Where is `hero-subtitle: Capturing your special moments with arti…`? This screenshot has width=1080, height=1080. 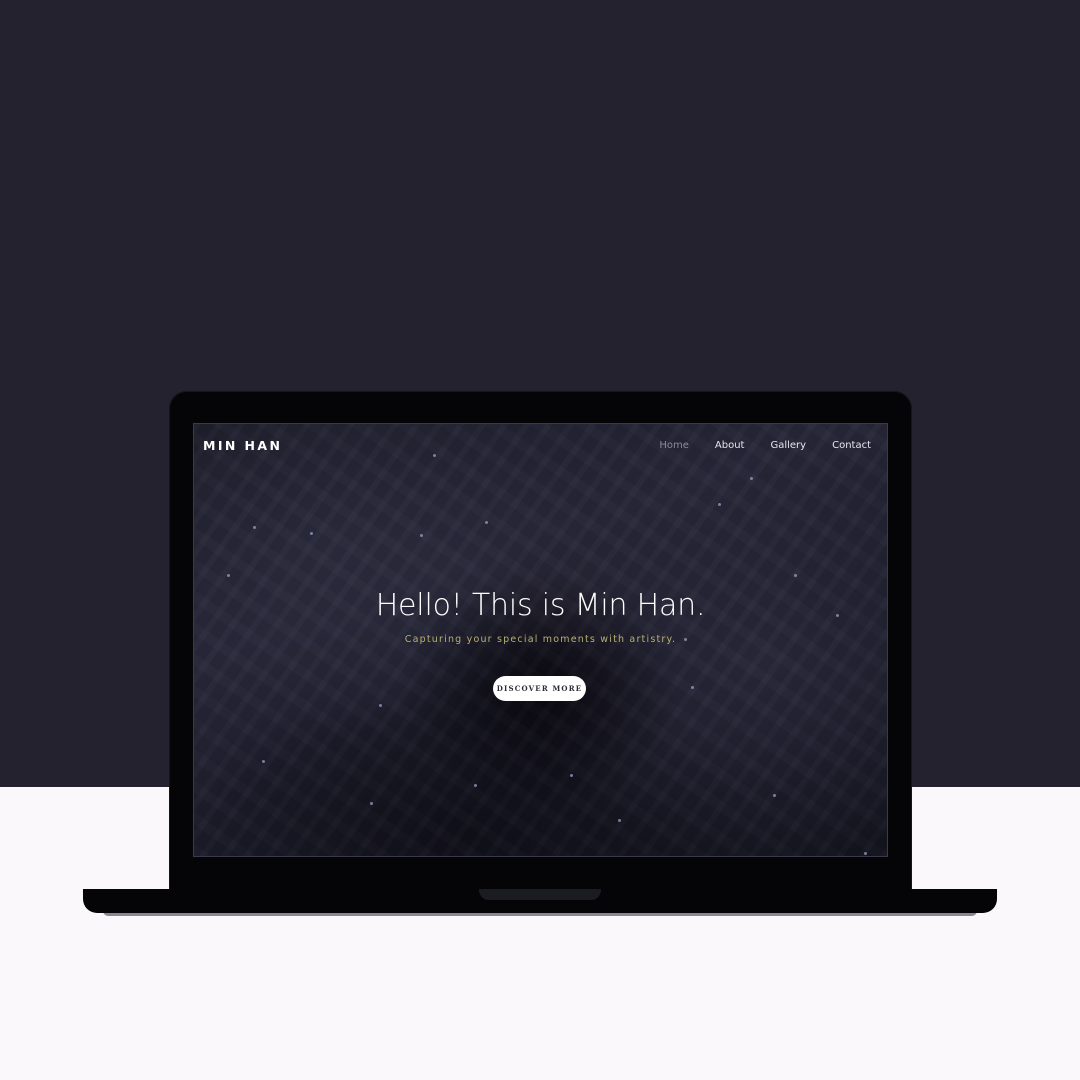 hero-subtitle: Capturing your special moments with arti… is located at coordinates (540, 639).